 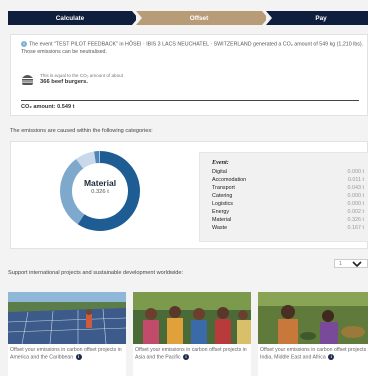 What do you see at coordinates (219, 172) in the screenshot?
I see `row-label: Digital` at bounding box center [219, 172].